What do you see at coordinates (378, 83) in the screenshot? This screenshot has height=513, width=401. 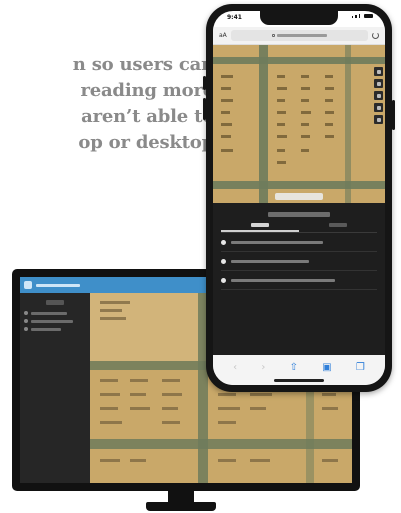 I see `zoom-out-icon` at bounding box center [378, 83].